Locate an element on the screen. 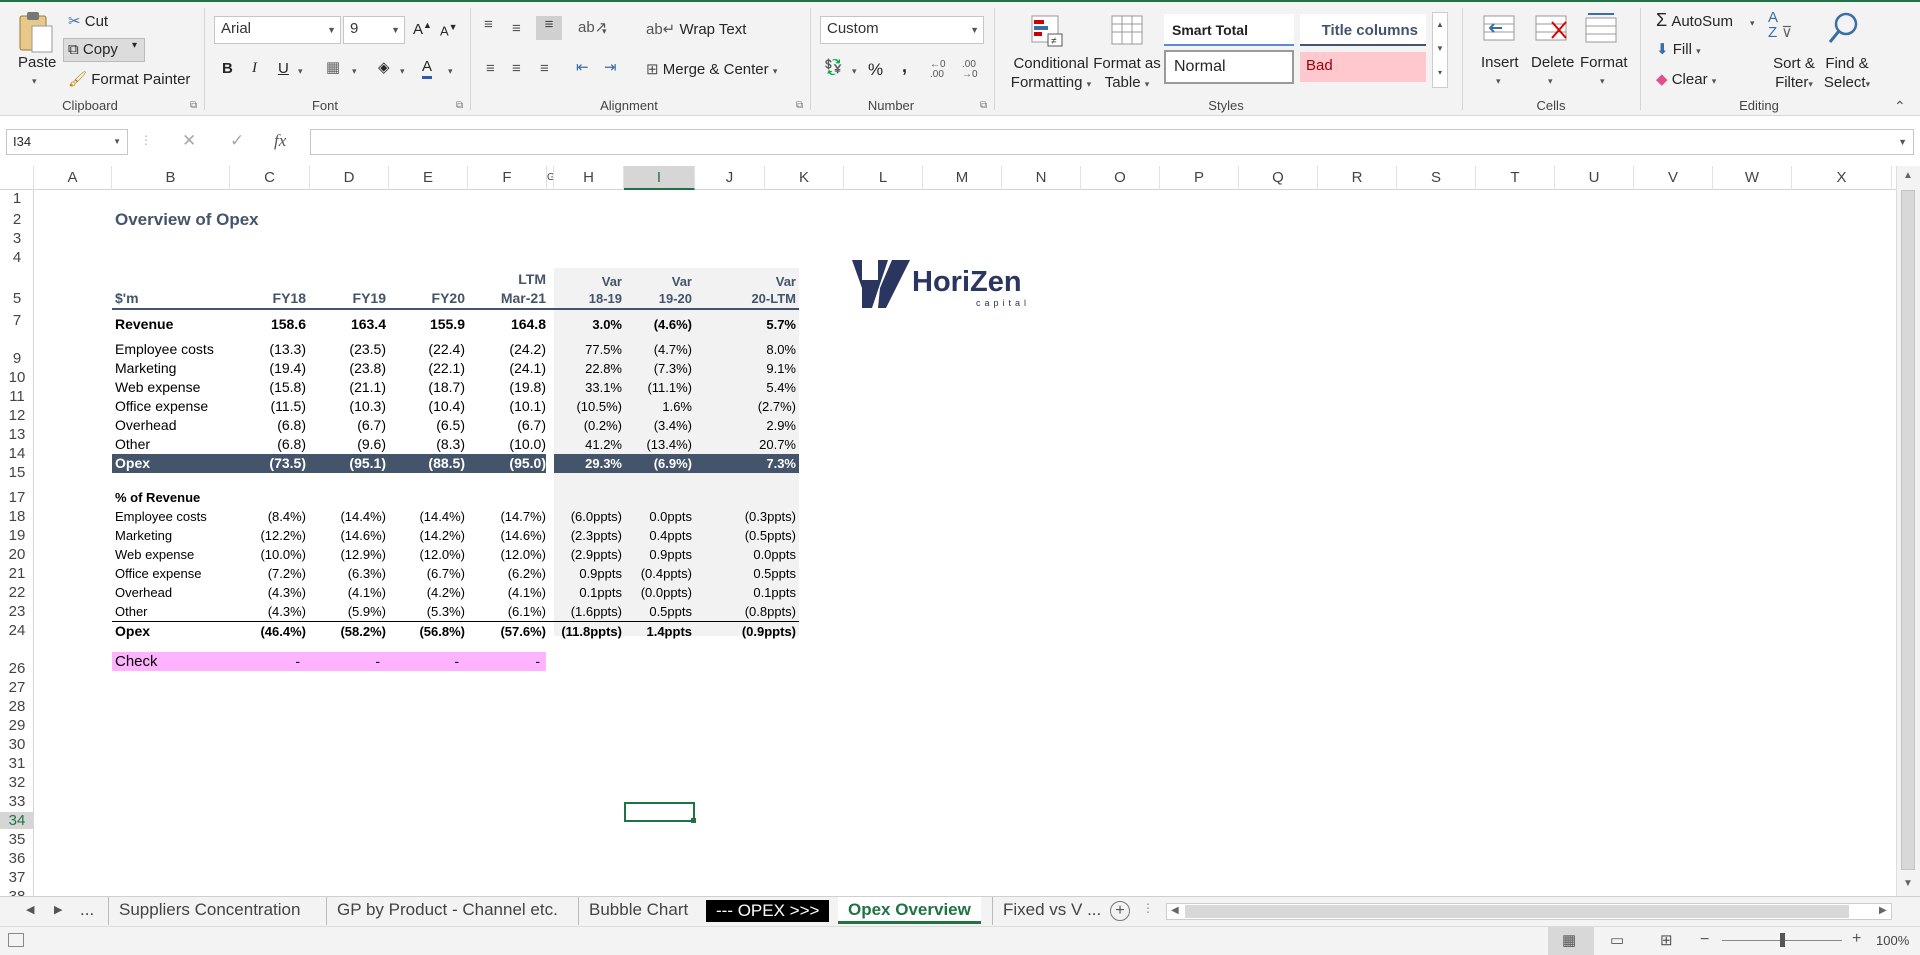 The width and height of the screenshot is (1920, 955). row-header: 29 is located at coordinates (17, 725).